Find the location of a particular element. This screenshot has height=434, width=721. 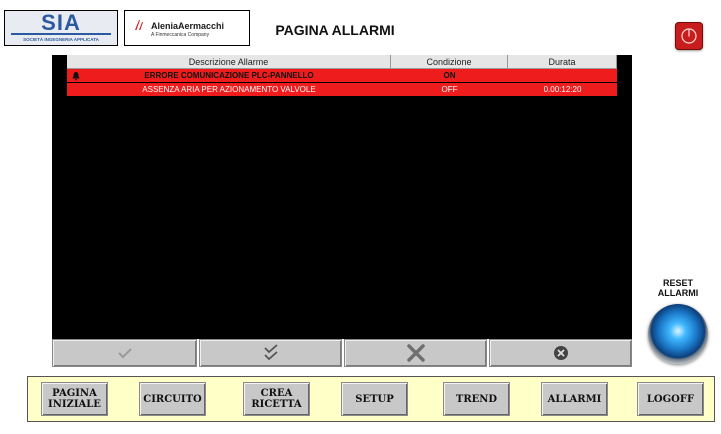

close-circle-icon is located at coordinates (560, 353).